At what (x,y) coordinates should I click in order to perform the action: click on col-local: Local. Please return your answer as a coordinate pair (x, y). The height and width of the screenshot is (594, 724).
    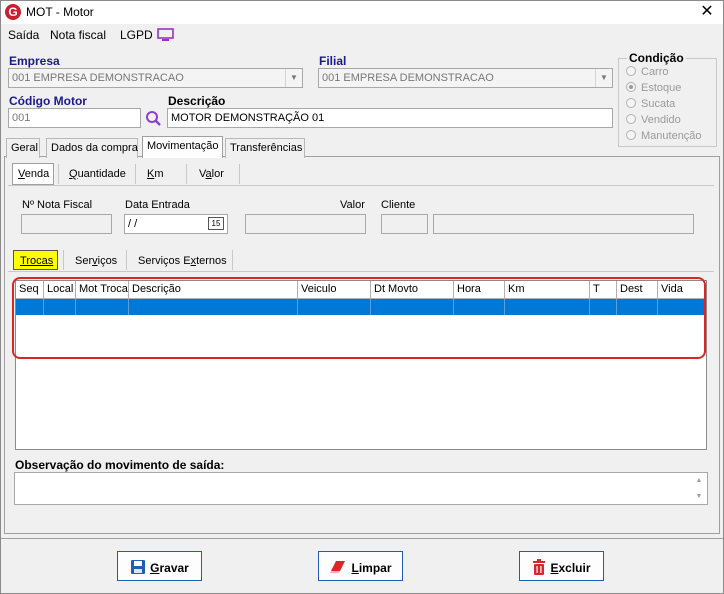
    Looking at the image, I should click on (60, 290).